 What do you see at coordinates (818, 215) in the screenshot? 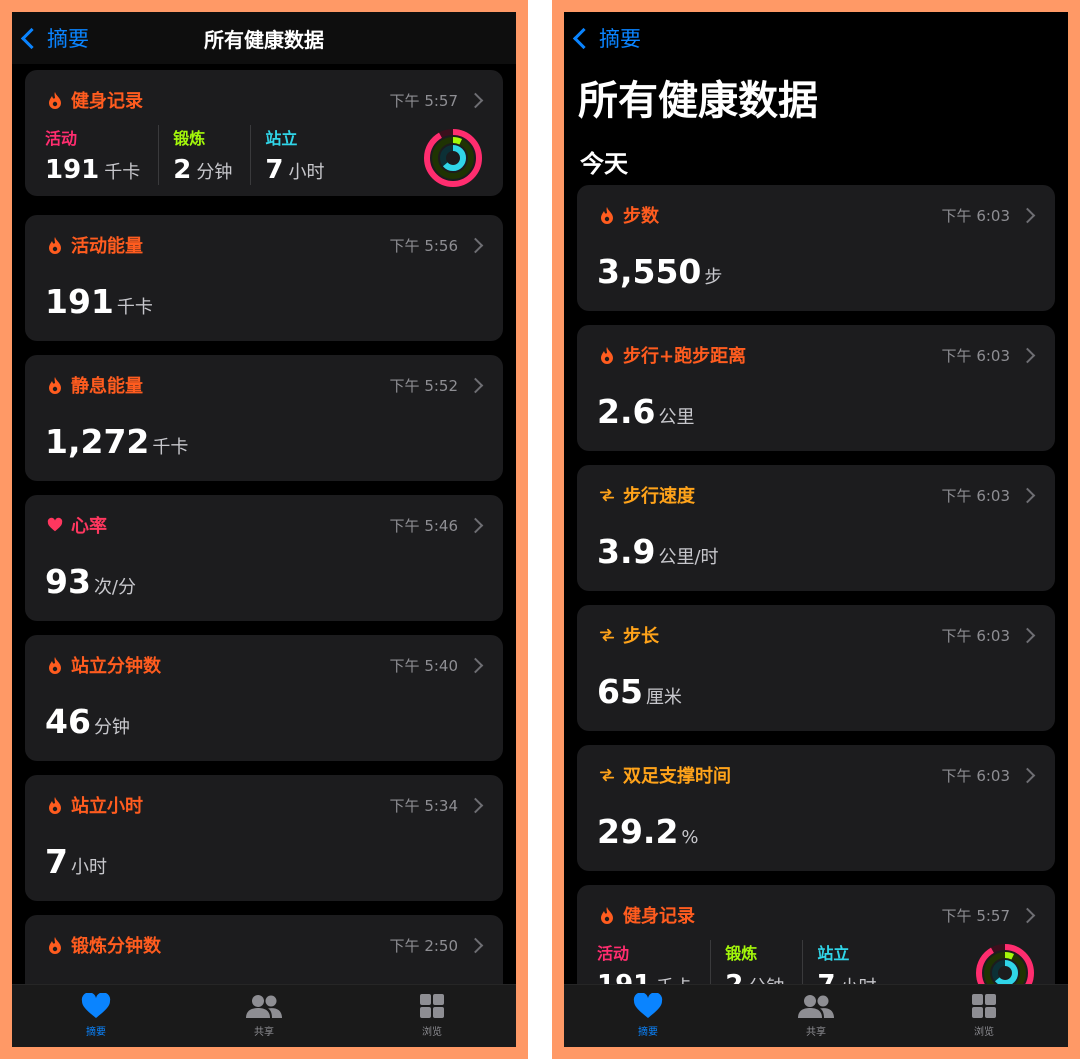
I see `card-header: 步数 下午 6:03` at bounding box center [818, 215].